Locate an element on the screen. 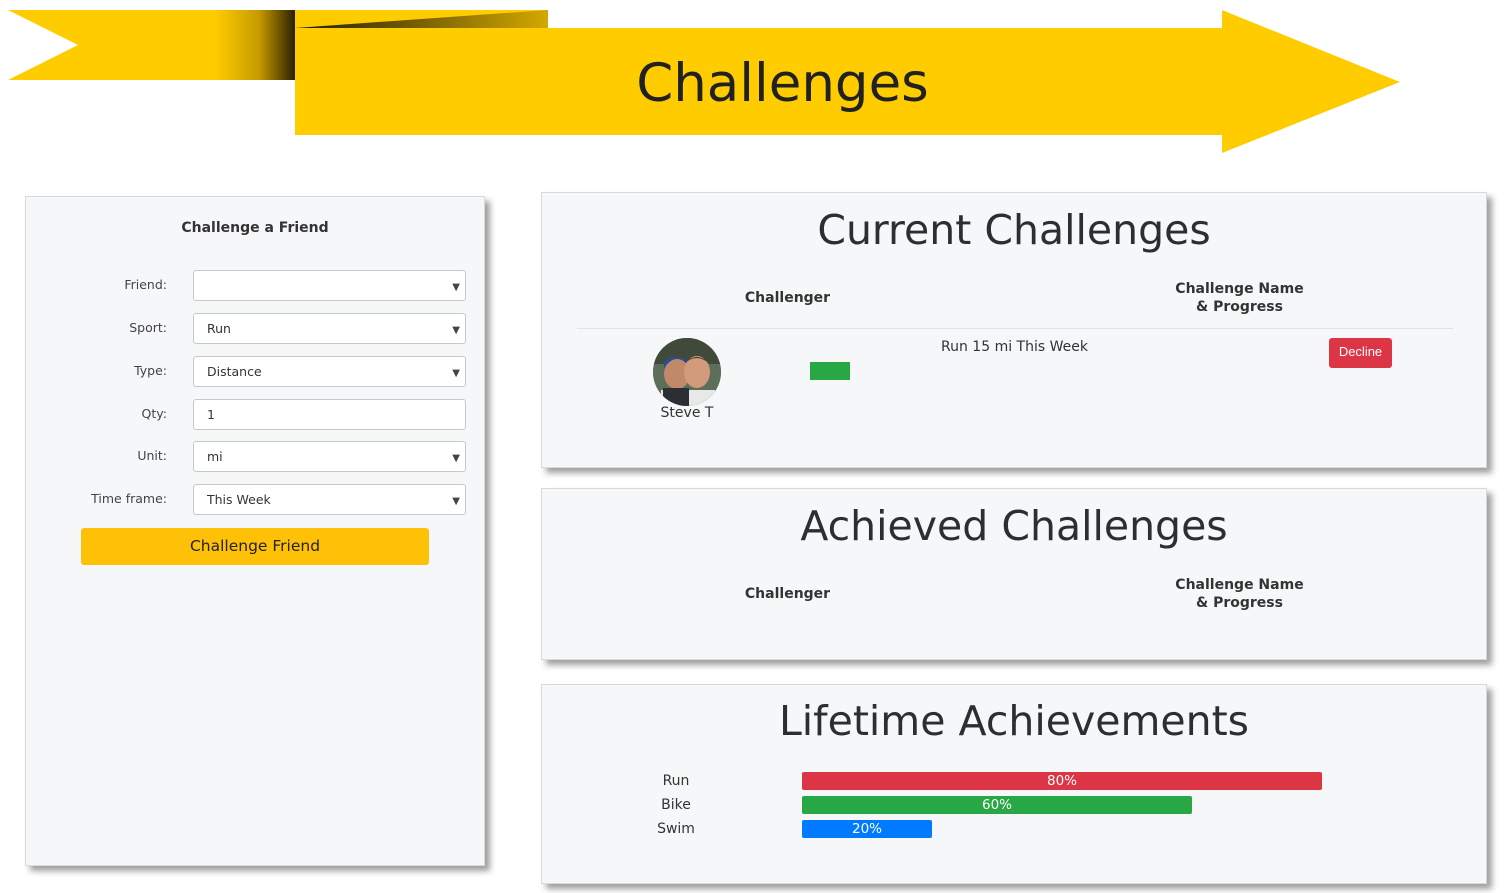 This screenshot has width=1504, height=893. lifetime-track-run: 80% is located at coordinates (1127, 781).